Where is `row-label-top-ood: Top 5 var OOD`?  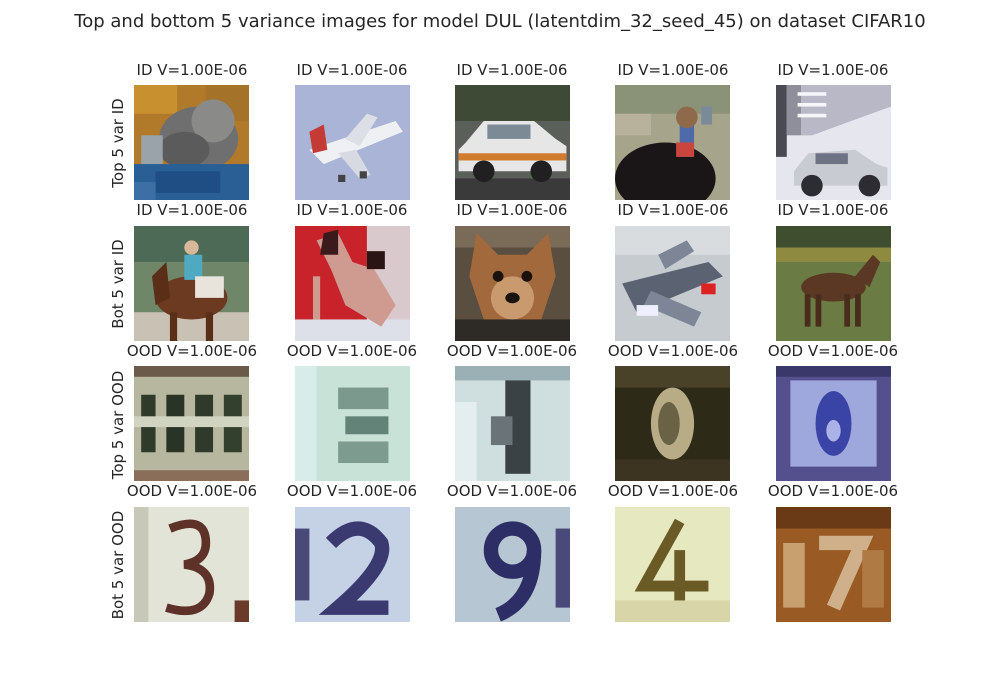 row-label-top-ood: Top 5 var OOD is located at coordinates (118, 425).